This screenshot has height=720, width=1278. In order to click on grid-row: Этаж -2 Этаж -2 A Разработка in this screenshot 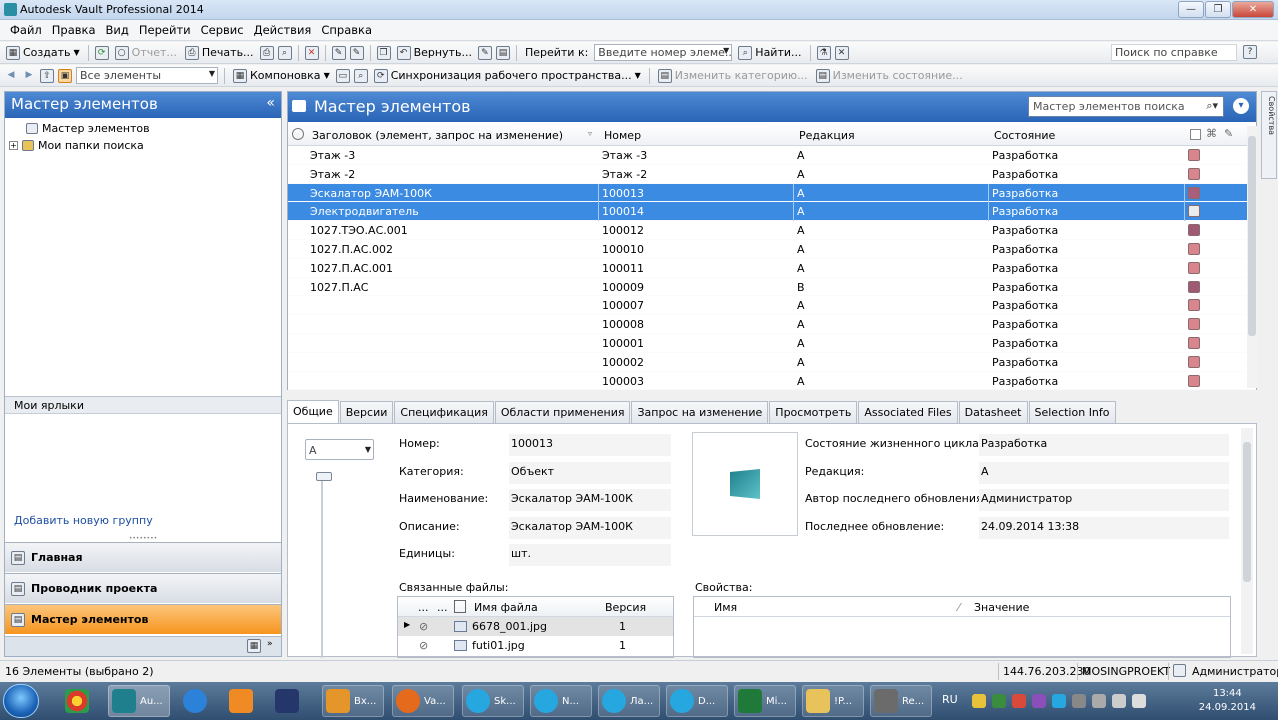, I will do `click(772, 174)`.